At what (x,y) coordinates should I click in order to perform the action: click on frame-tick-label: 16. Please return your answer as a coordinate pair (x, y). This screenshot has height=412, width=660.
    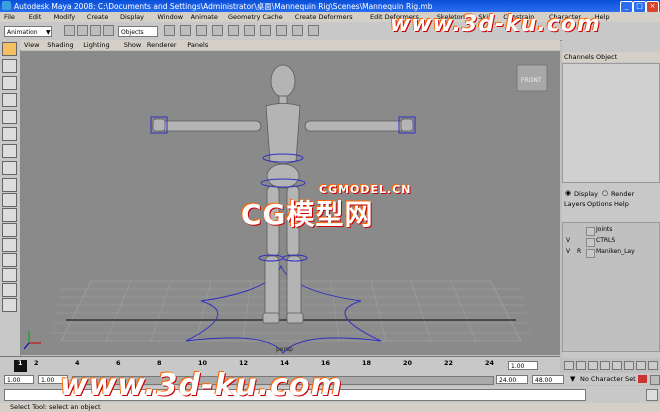
    Looking at the image, I should click on (326, 363).